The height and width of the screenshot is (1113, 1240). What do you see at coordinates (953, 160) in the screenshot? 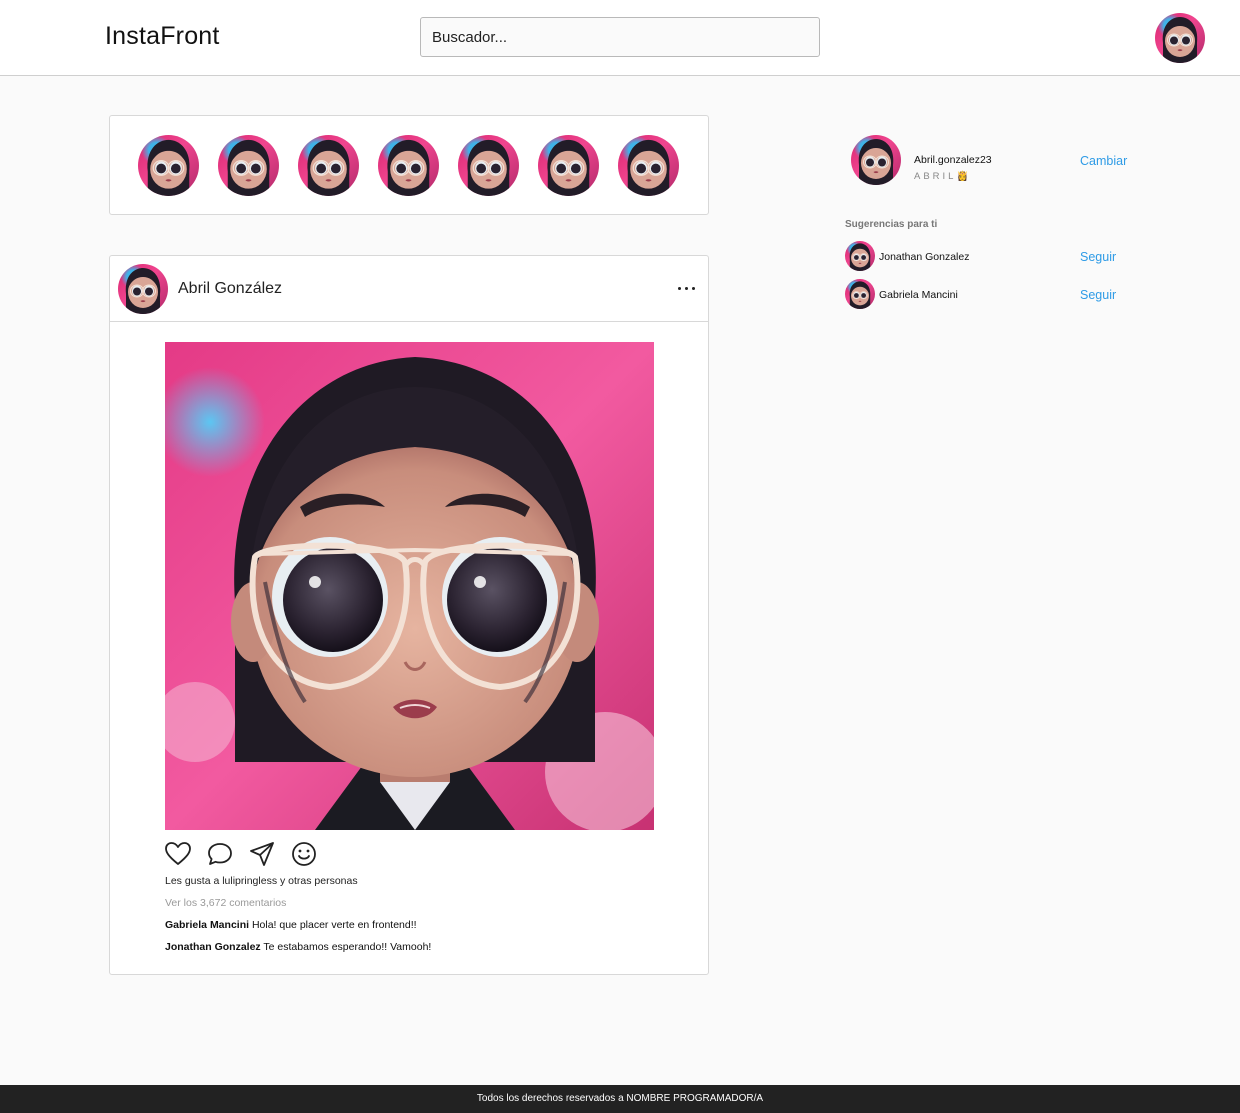
I see `current-username: Abril.gonzalez23` at bounding box center [953, 160].